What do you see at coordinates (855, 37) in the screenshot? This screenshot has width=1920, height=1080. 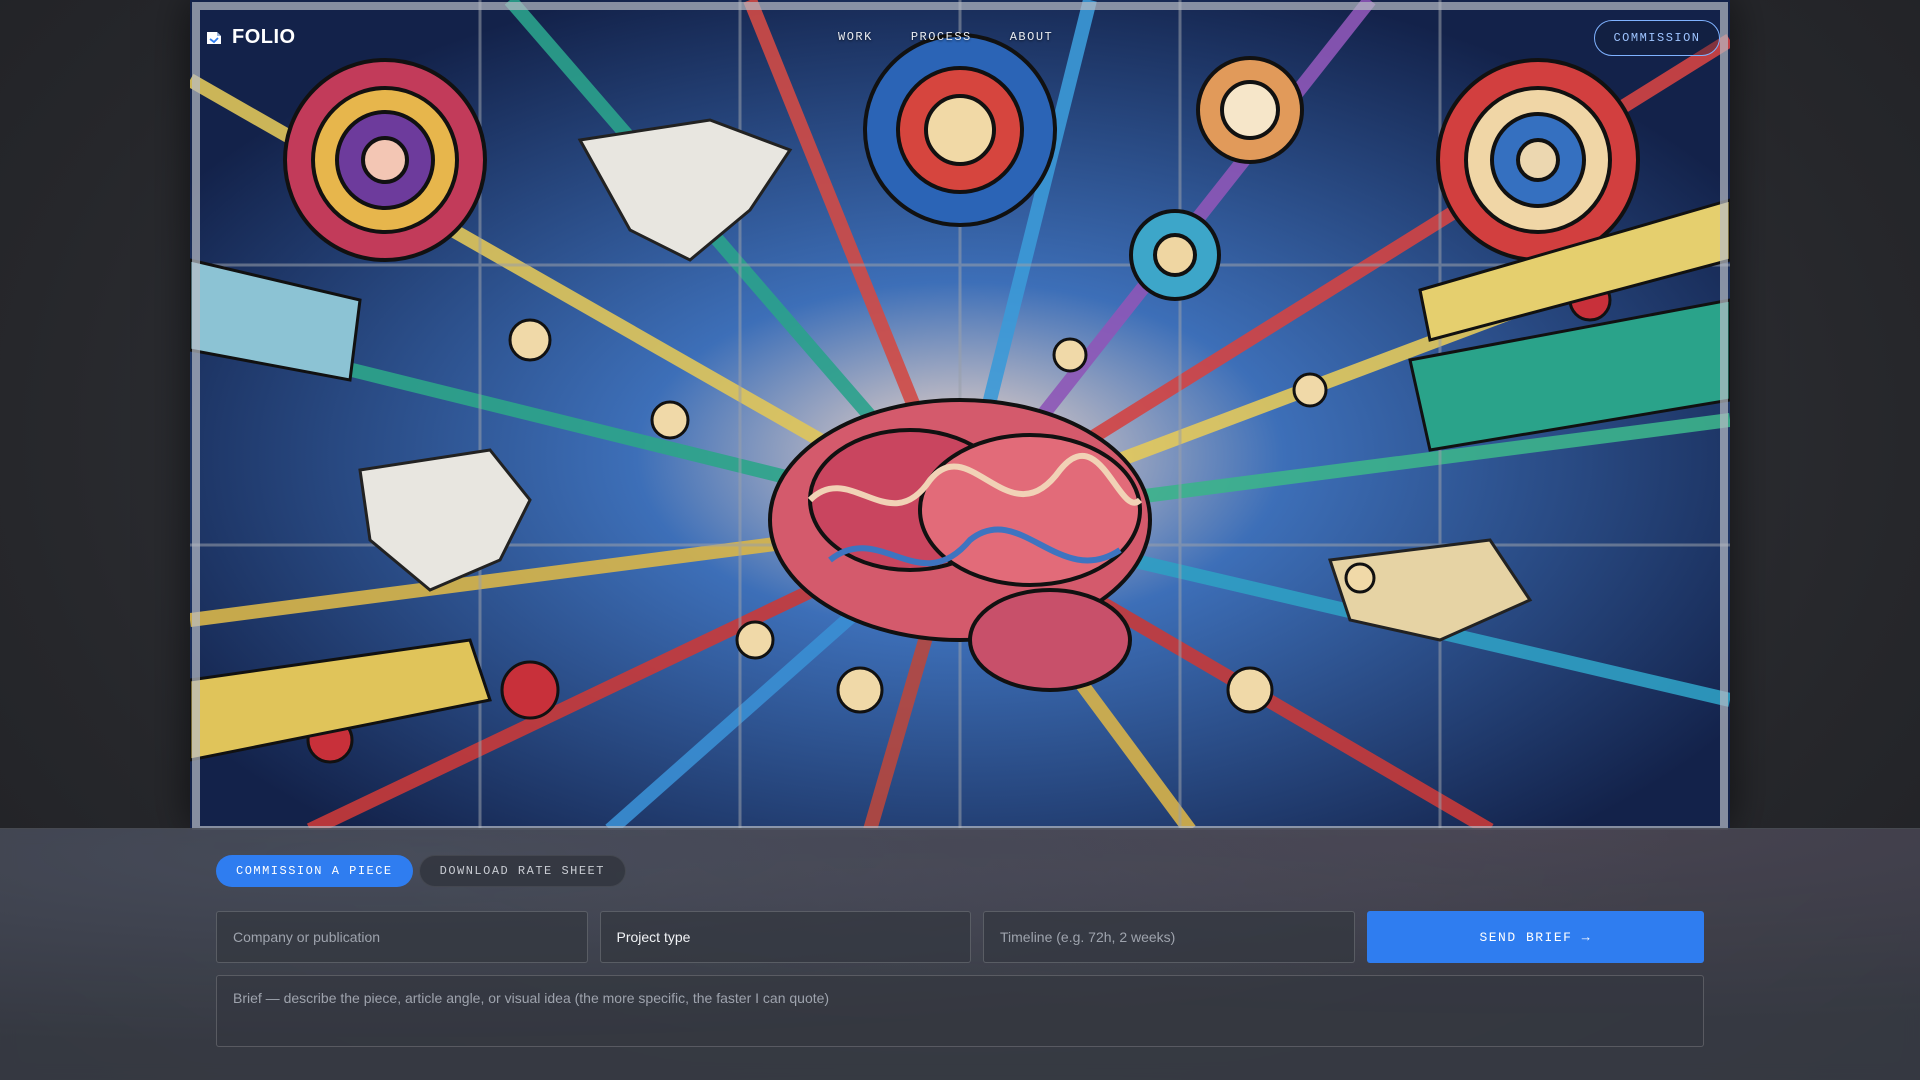 I see `nav-link-work: WORK` at bounding box center [855, 37].